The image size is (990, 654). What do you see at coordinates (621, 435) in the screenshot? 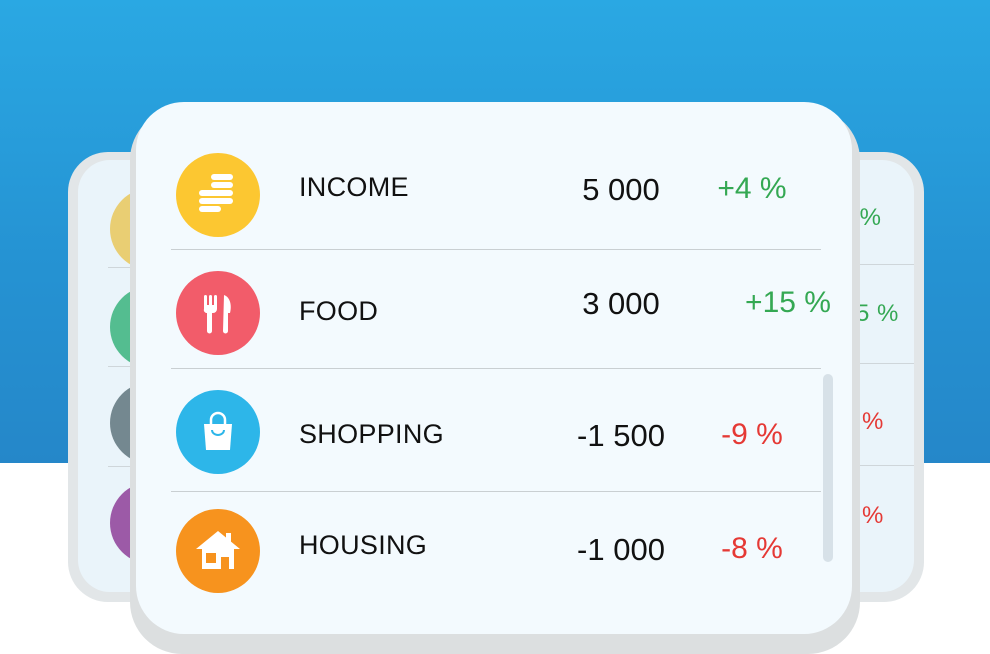
I see `amount-value: -1 500` at bounding box center [621, 435].